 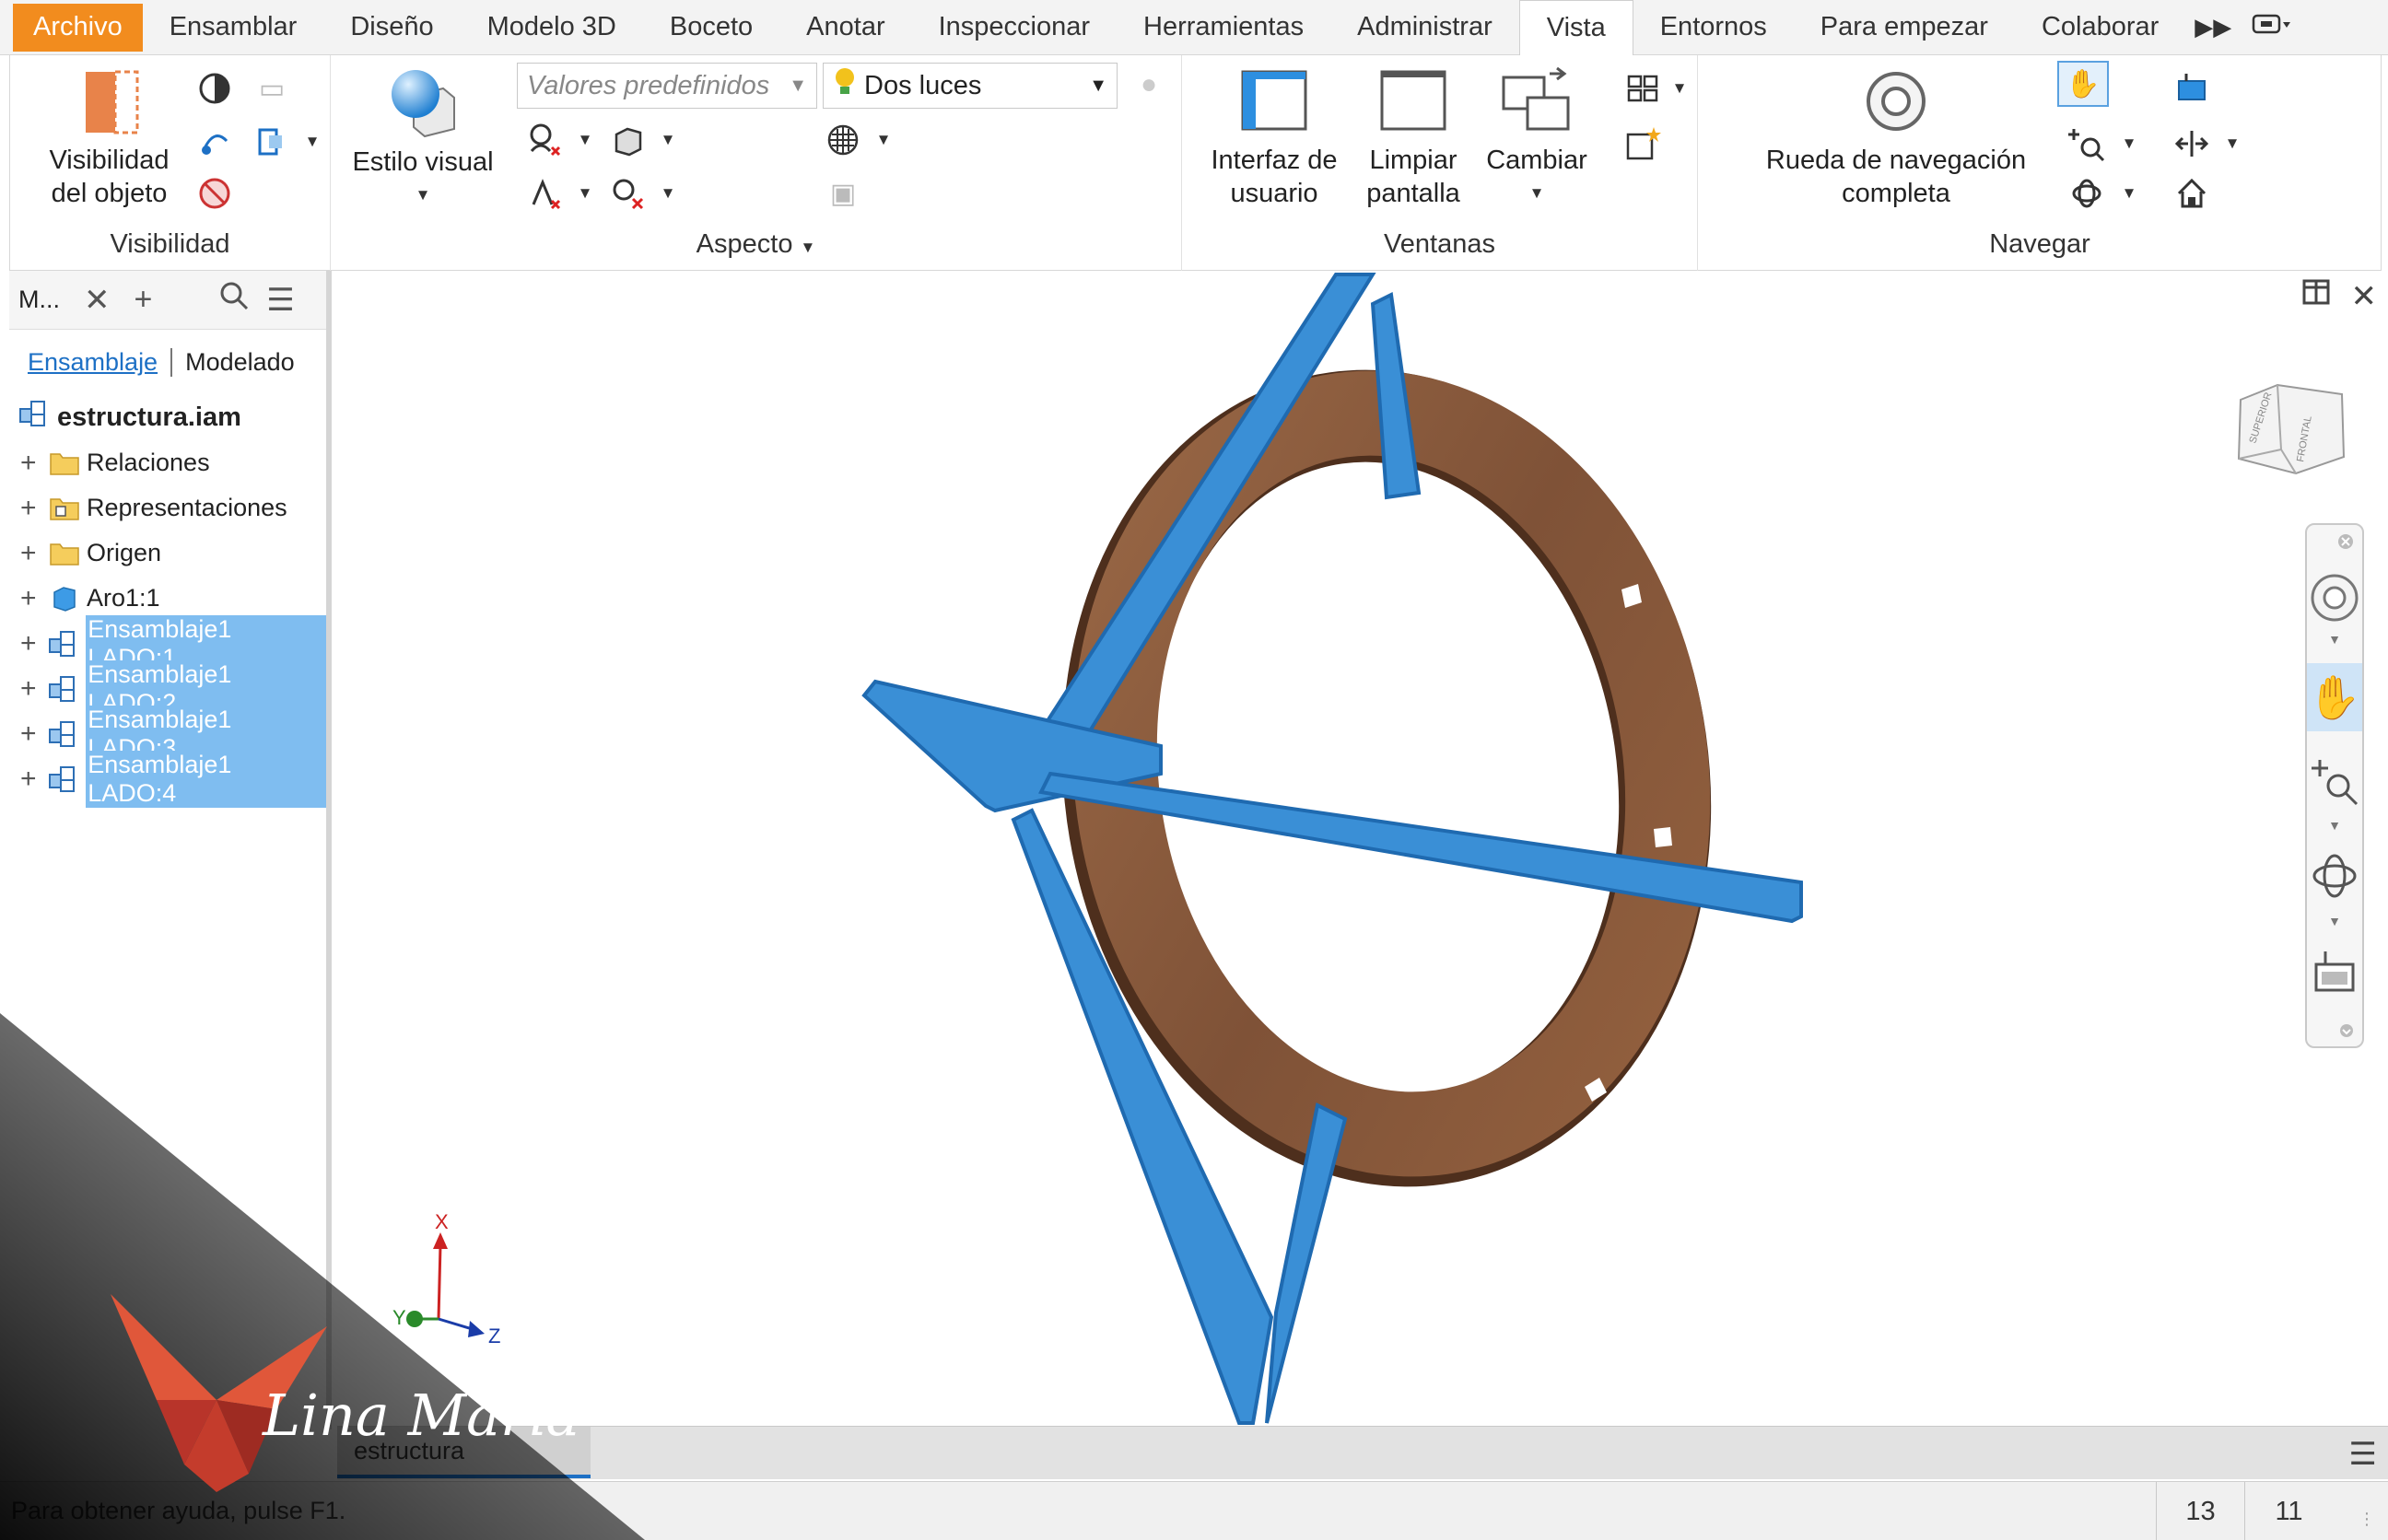 What do you see at coordinates (1642, 88) in the screenshot?
I see `tile-windows-icon` at bounding box center [1642, 88].